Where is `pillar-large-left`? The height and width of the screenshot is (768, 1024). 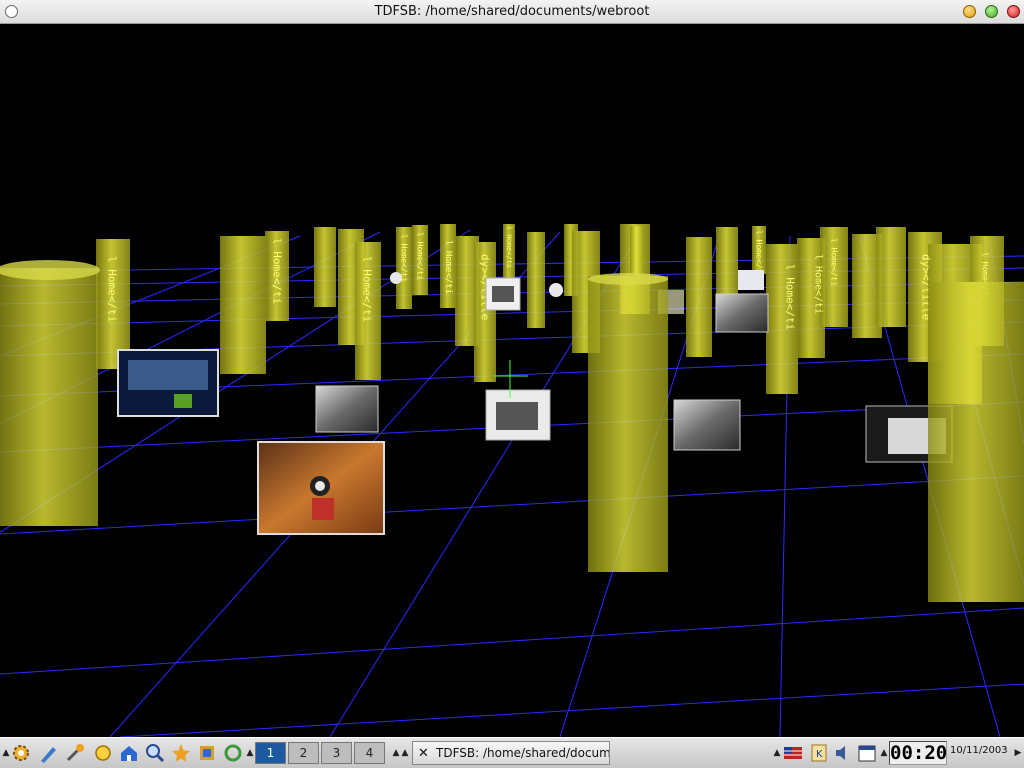 pillar-large-left is located at coordinates (49, 397).